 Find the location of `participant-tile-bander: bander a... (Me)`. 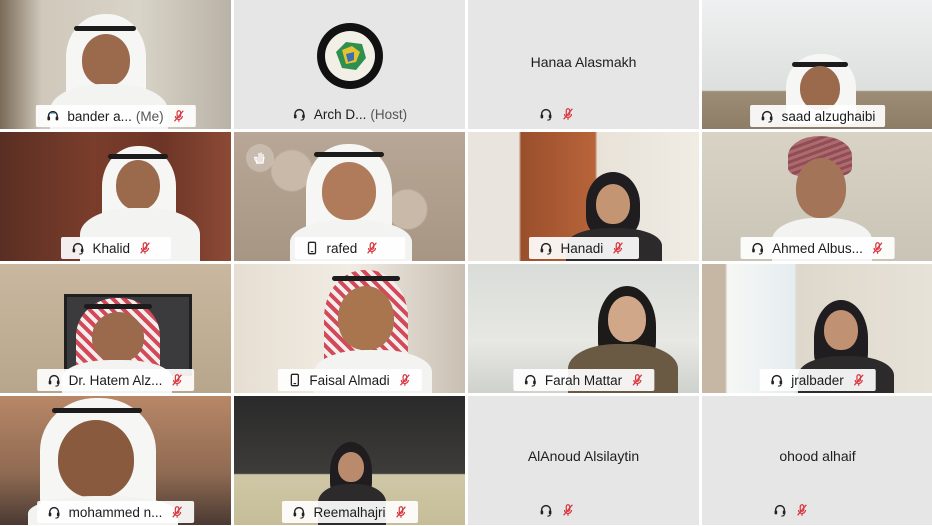

participant-tile-bander: bander a... (Me) is located at coordinates (115, 64).